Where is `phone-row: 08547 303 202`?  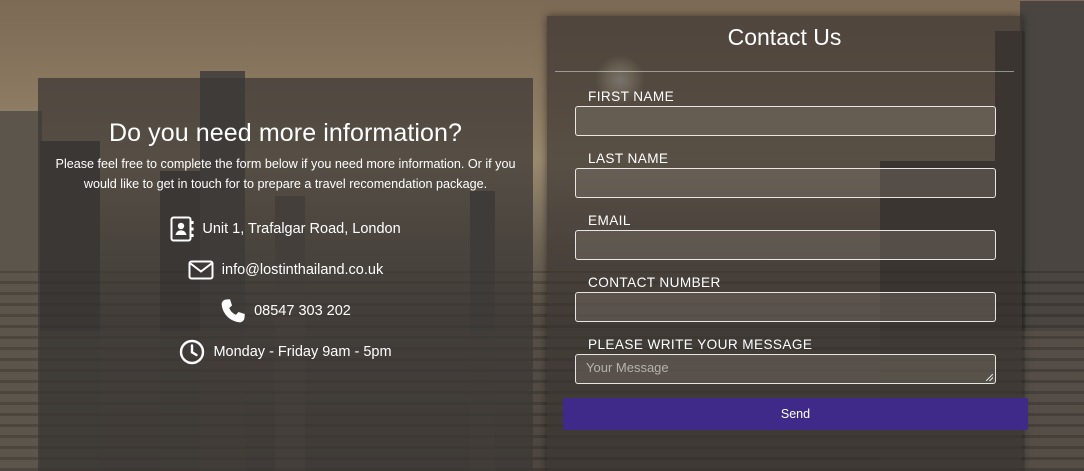
phone-row: 08547 303 202 is located at coordinates (285, 310).